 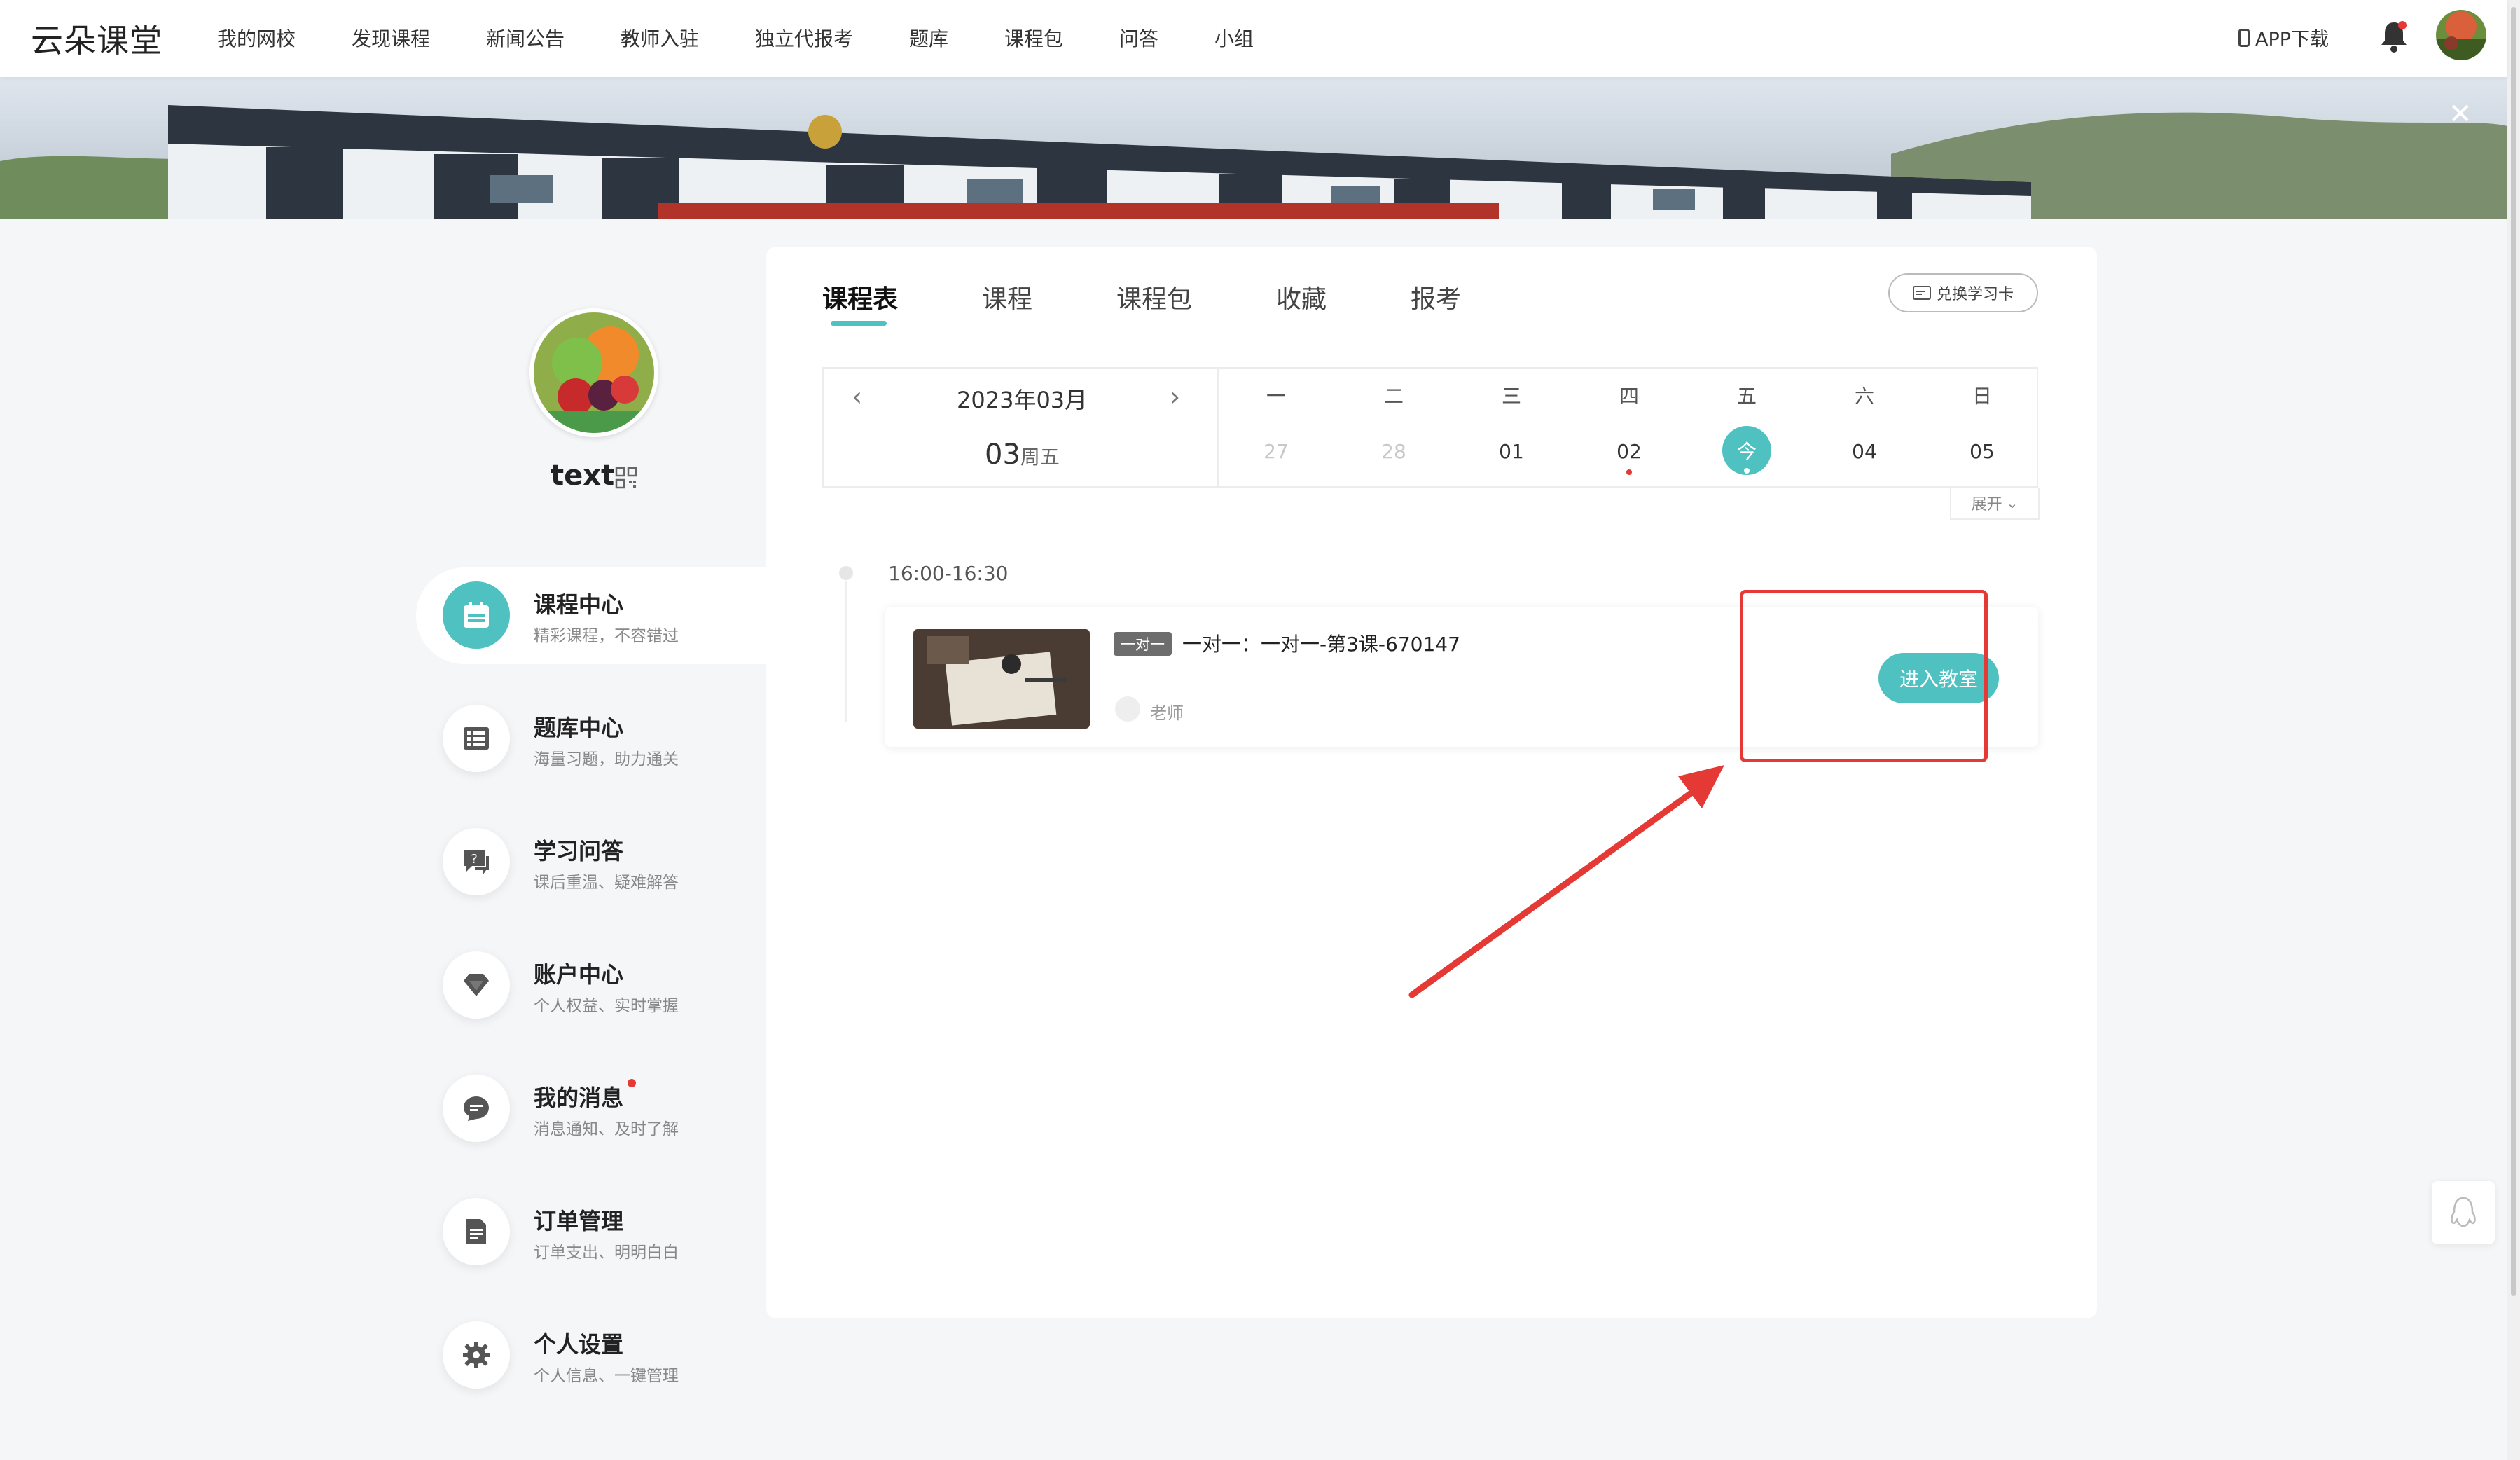 I want to click on sidebar-item-course-center: 课程中心 精彩课程，不容错过, so click(x=591, y=615).